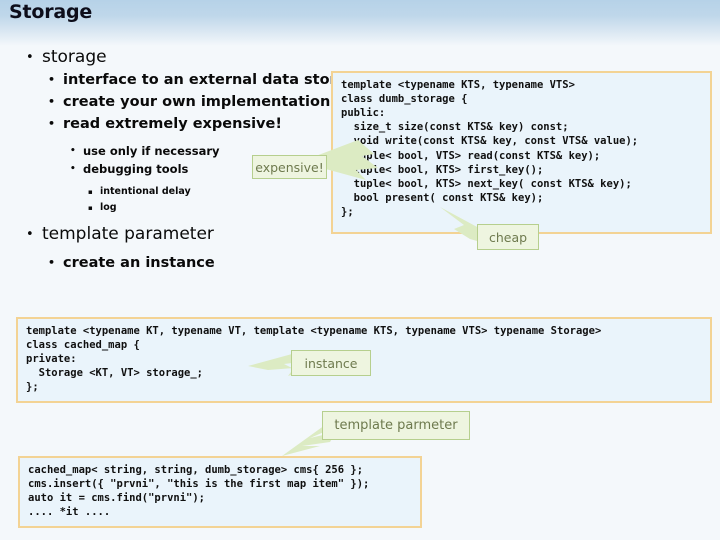 Image resolution: width=720 pixels, height=540 pixels. I want to click on bullet-text: create an instance, so click(139, 263).